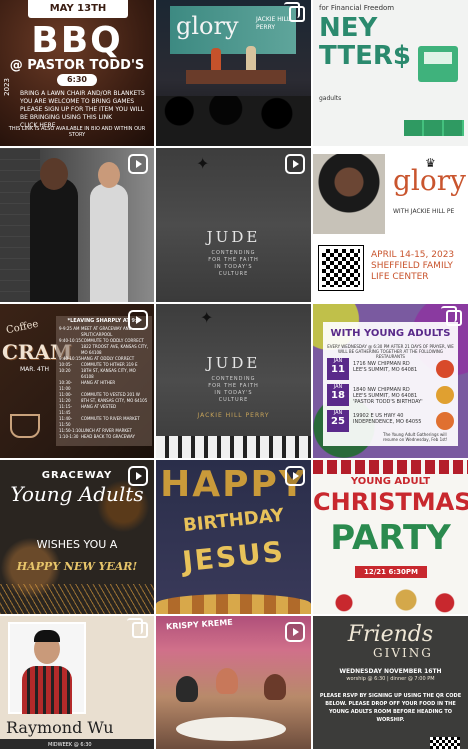  What do you see at coordinates (251, 58) in the screenshot?
I see `speaker-figure` at bounding box center [251, 58].